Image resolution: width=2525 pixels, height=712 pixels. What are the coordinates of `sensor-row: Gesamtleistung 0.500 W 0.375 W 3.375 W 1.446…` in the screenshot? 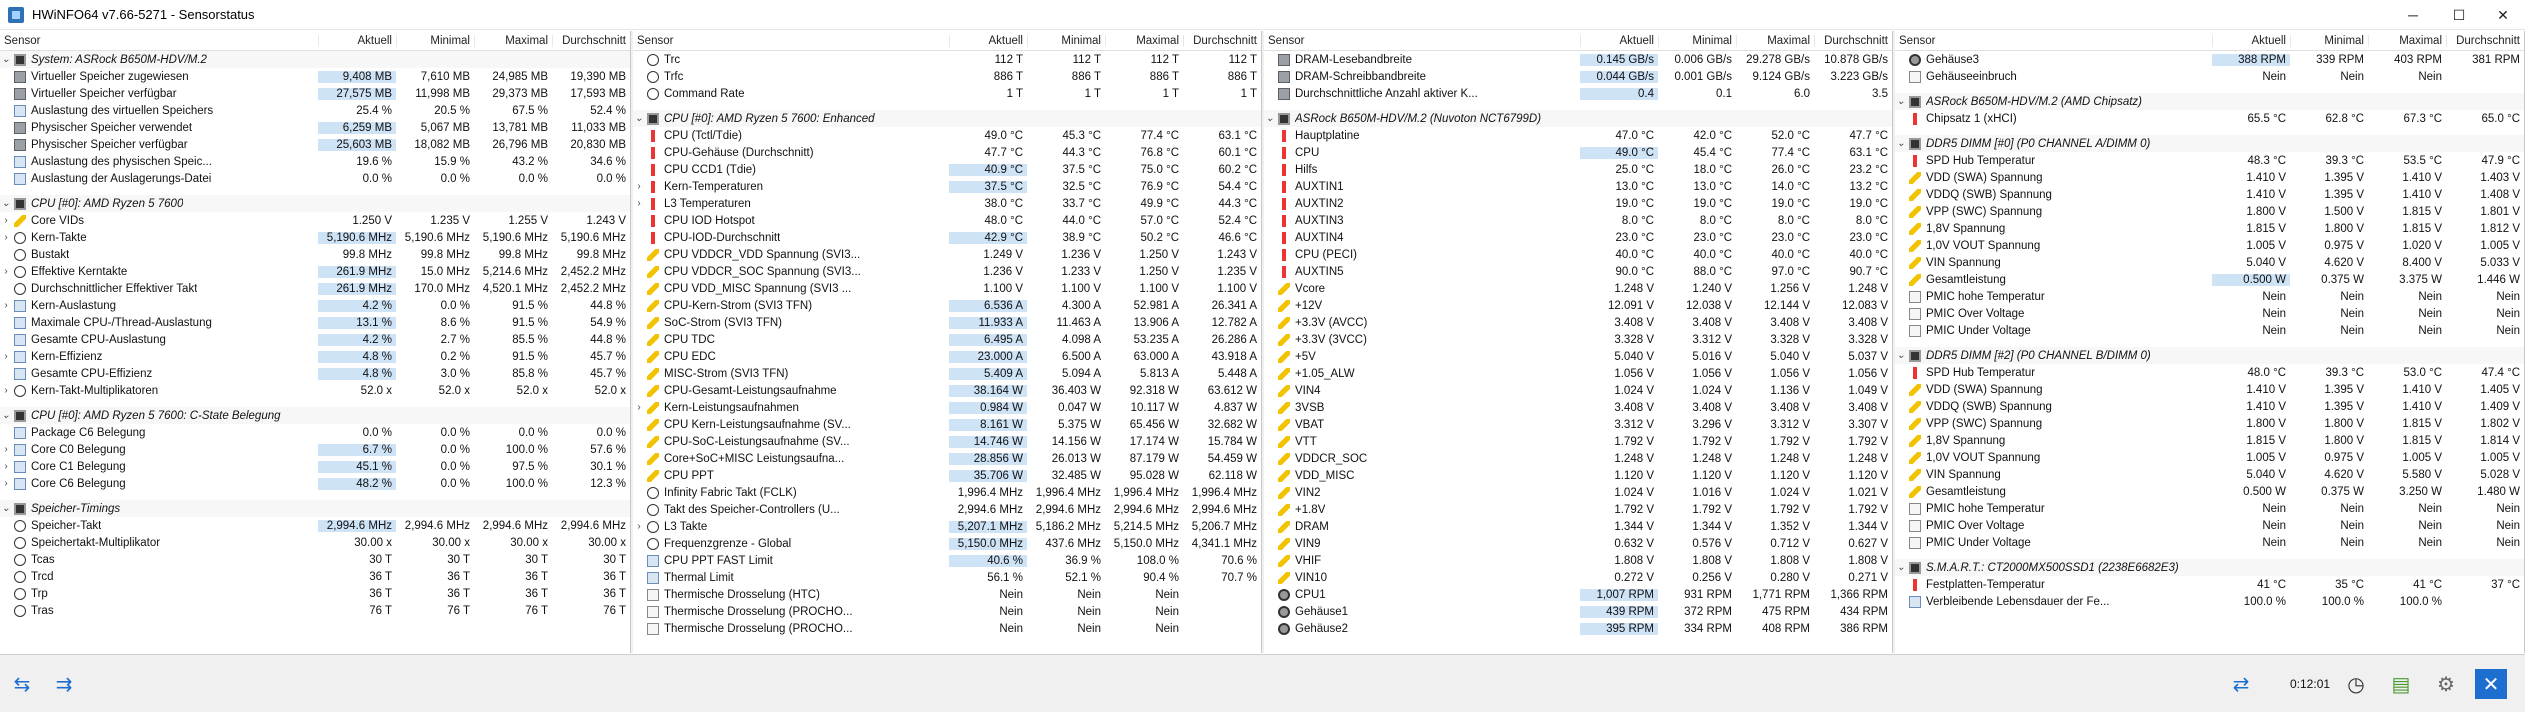 It's located at (2209, 279).